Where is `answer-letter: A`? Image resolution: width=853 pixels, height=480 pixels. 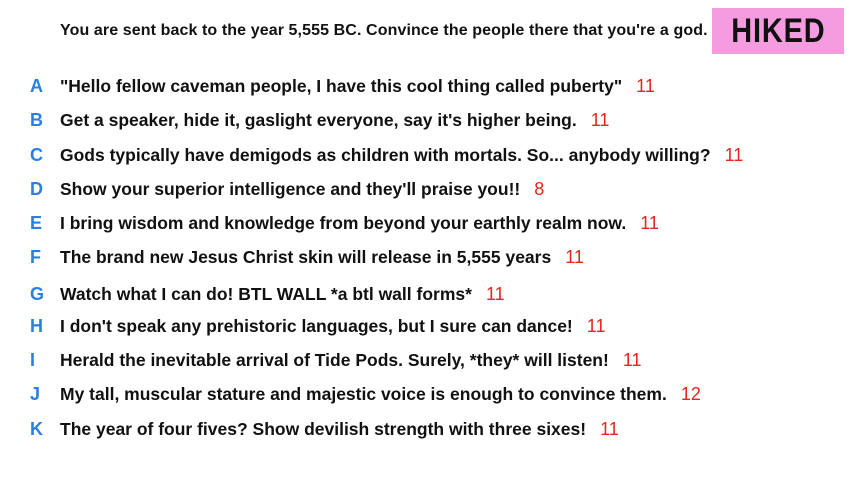
answer-letter: A is located at coordinates (36, 85).